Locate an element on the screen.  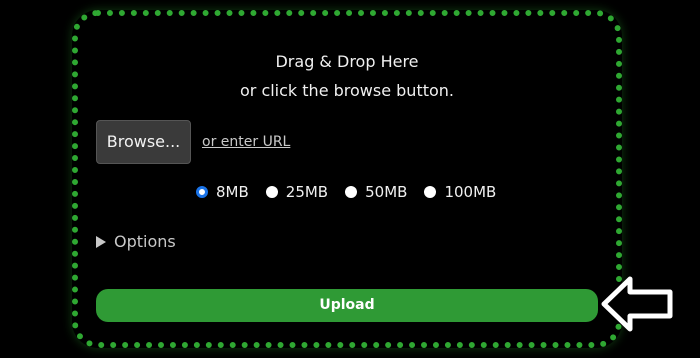
size-option-label: 100MB is located at coordinates (470, 192).